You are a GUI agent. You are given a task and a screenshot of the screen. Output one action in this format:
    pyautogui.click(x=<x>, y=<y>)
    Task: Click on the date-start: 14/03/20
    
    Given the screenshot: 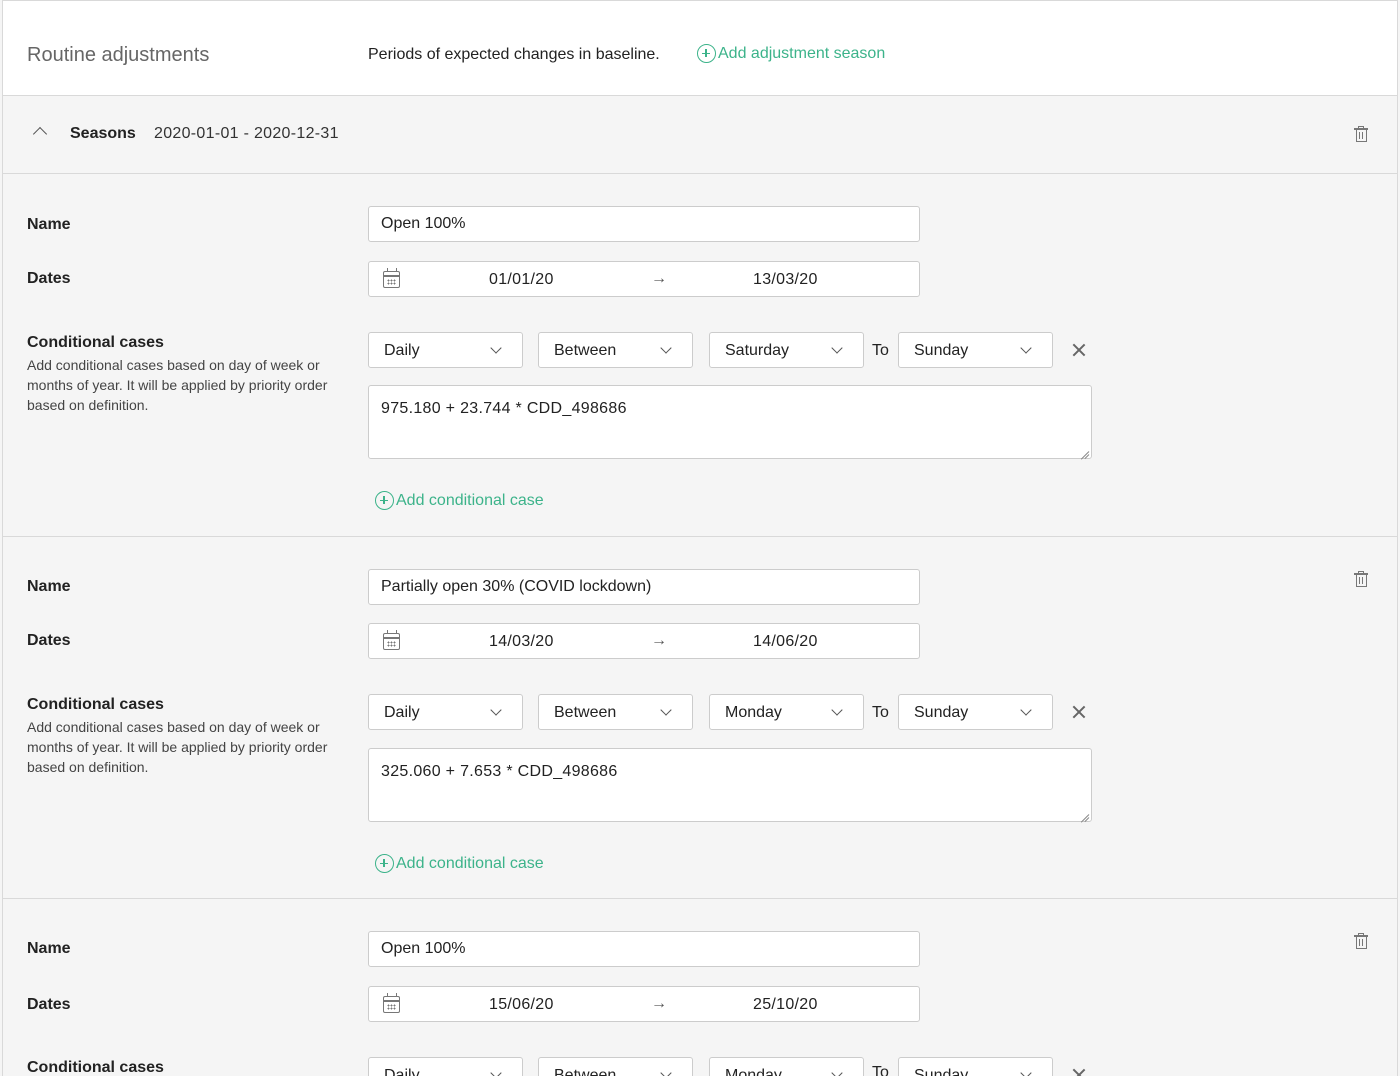 What is the action you would take?
    pyautogui.click(x=521, y=641)
    